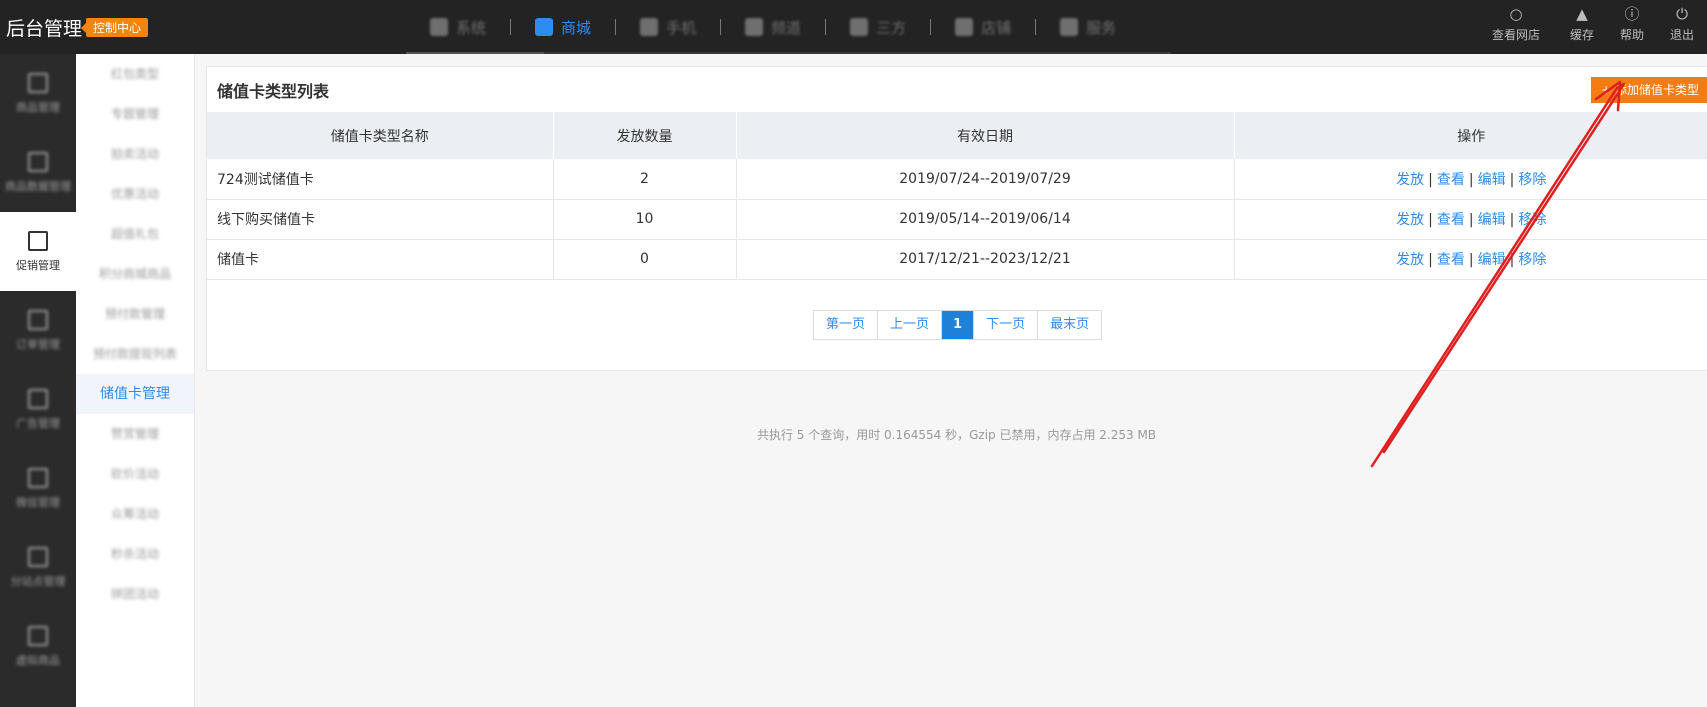  What do you see at coordinates (1516, 24) in the screenshot?
I see `view-store-button: ○ 查看网店` at bounding box center [1516, 24].